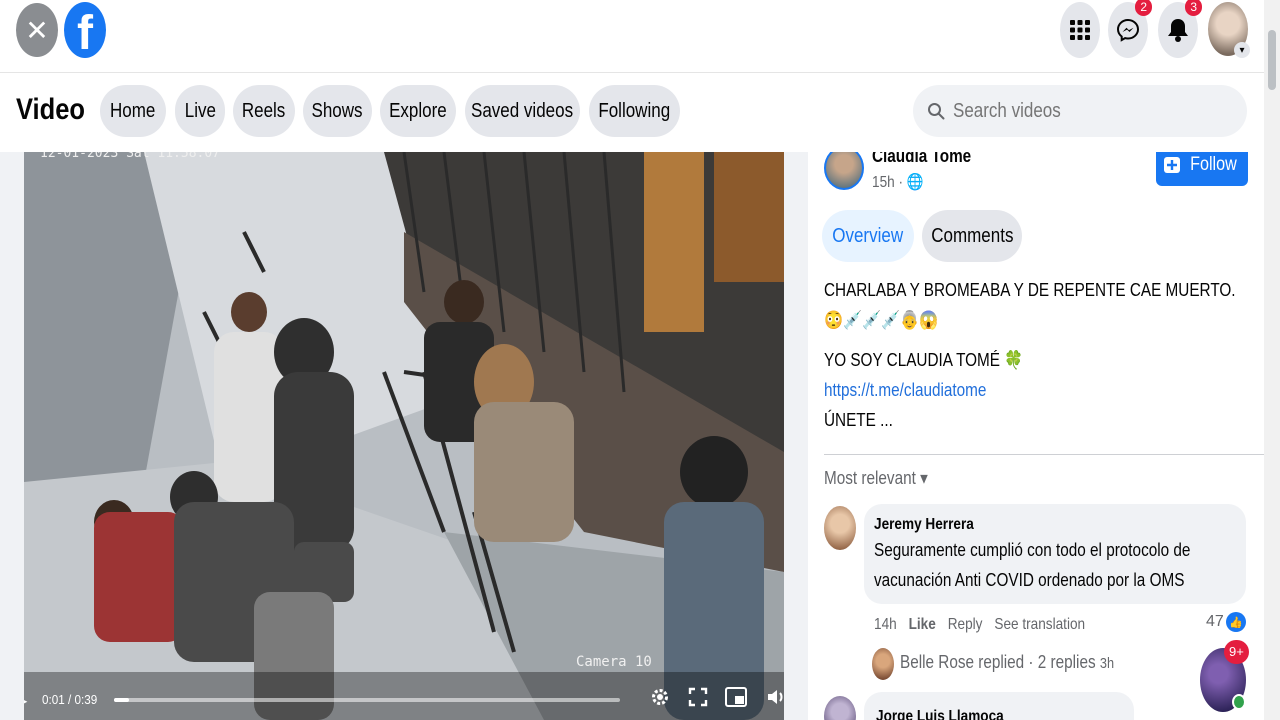 This screenshot has width=1280, height=720. What do you see at coordinates (660, 697) in the screenshot?
I see `gear-icon` at bounding box center [660, 697].